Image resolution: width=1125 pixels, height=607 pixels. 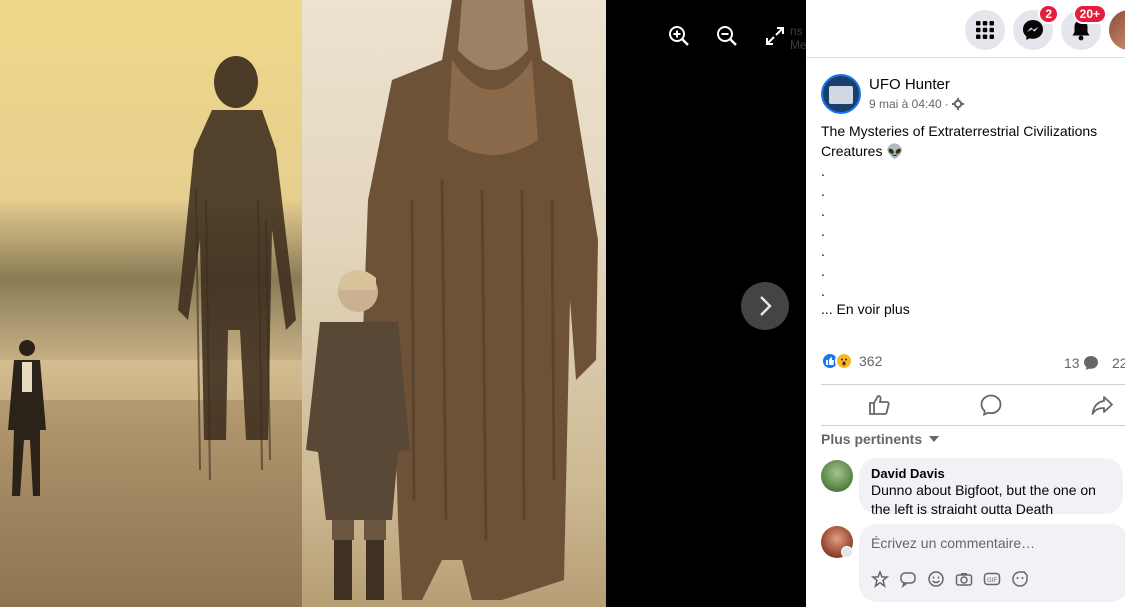 I want to click on chat-icon, so click(x=908, y=579).